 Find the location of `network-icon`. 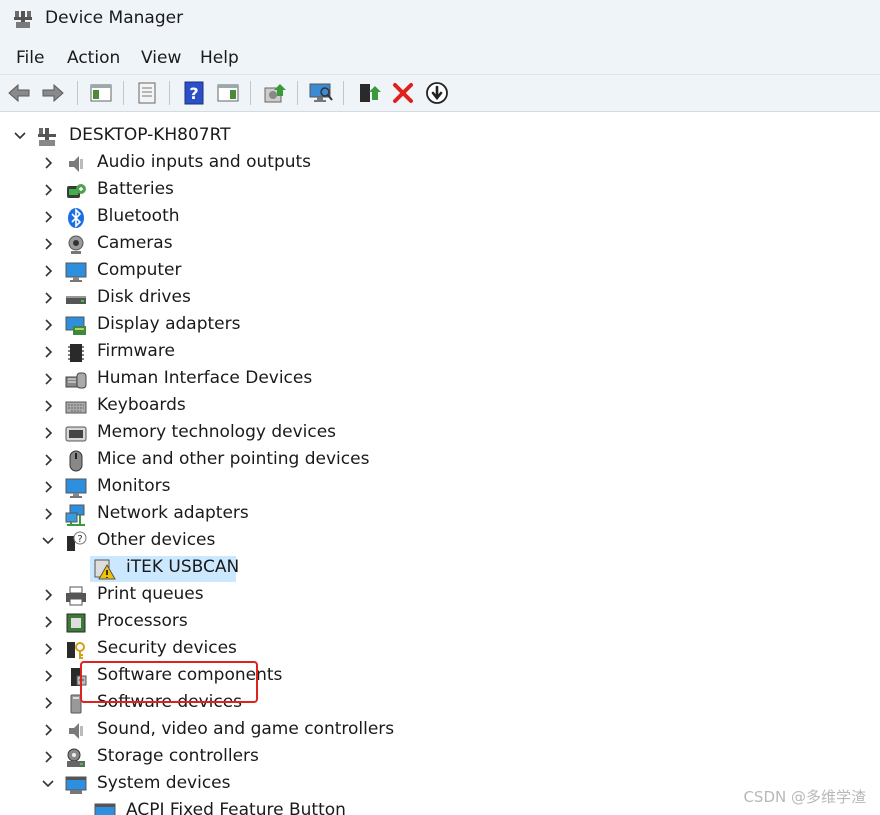

network-icon is located at coordinates (76, 515).